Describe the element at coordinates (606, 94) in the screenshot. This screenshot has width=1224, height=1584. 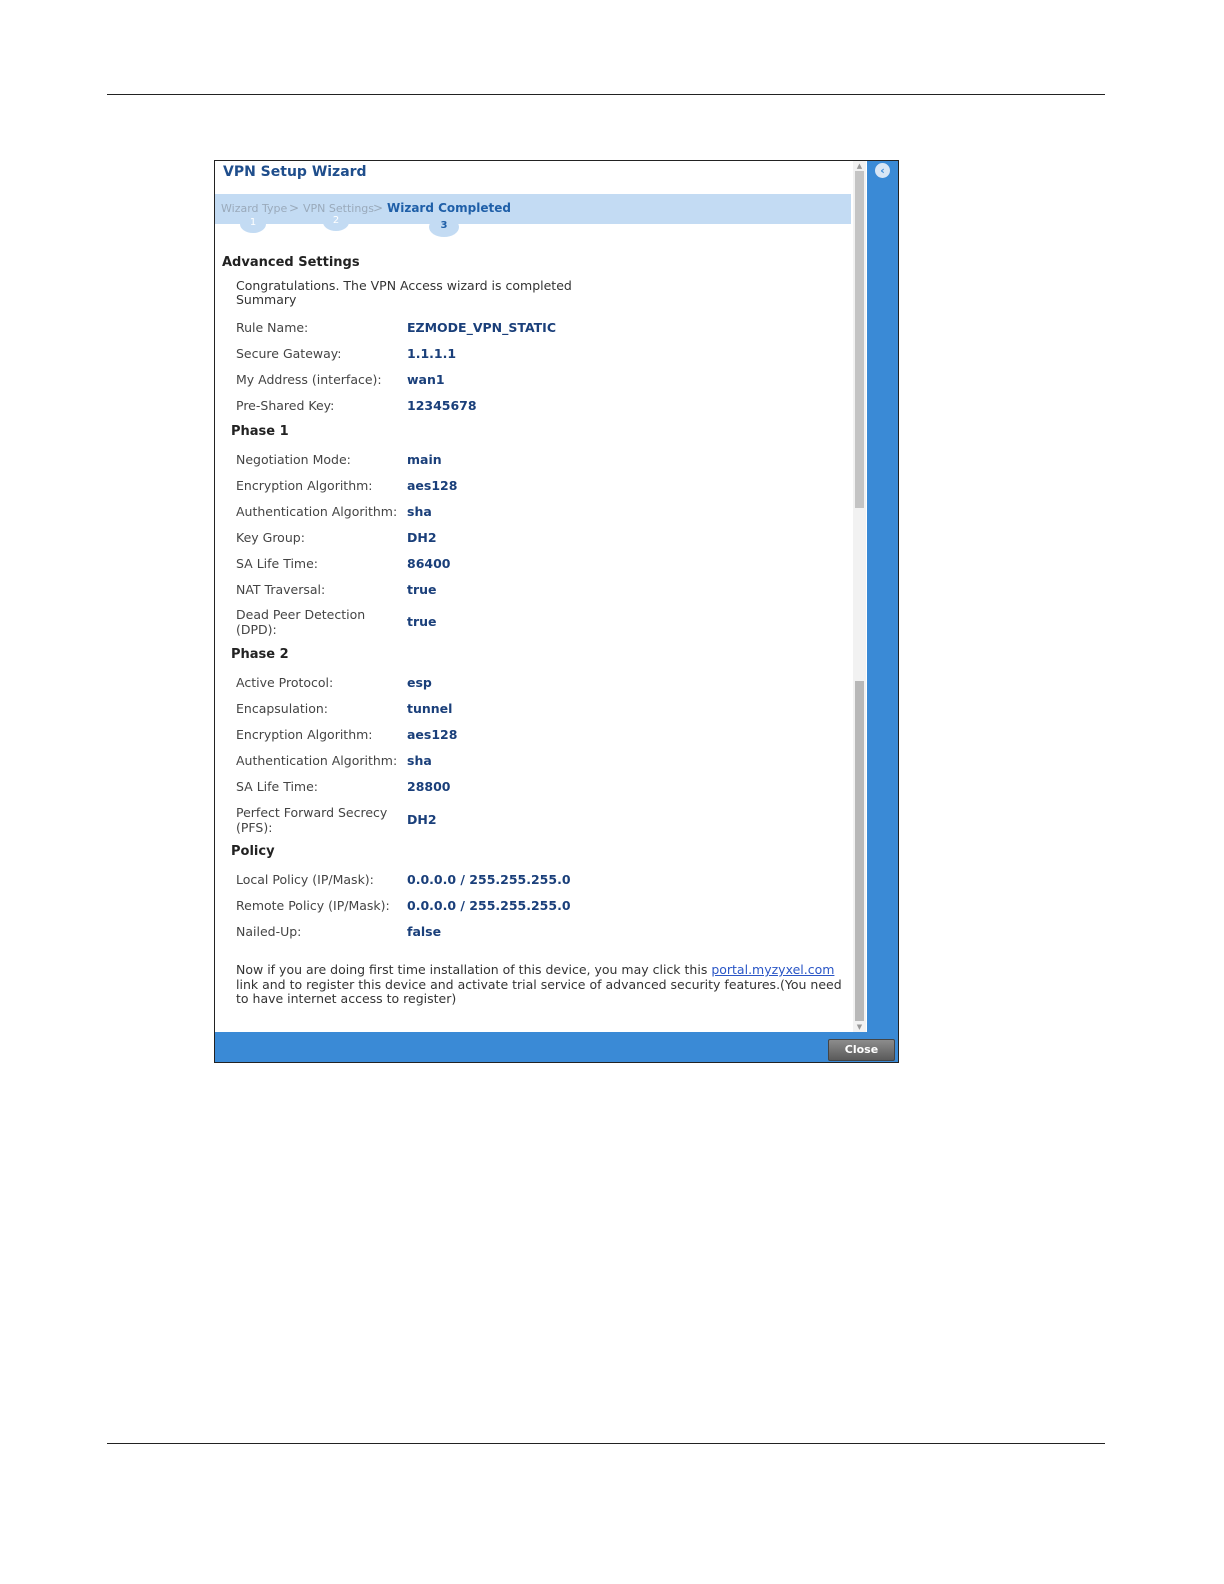
I see `page-header-rule` at that location.